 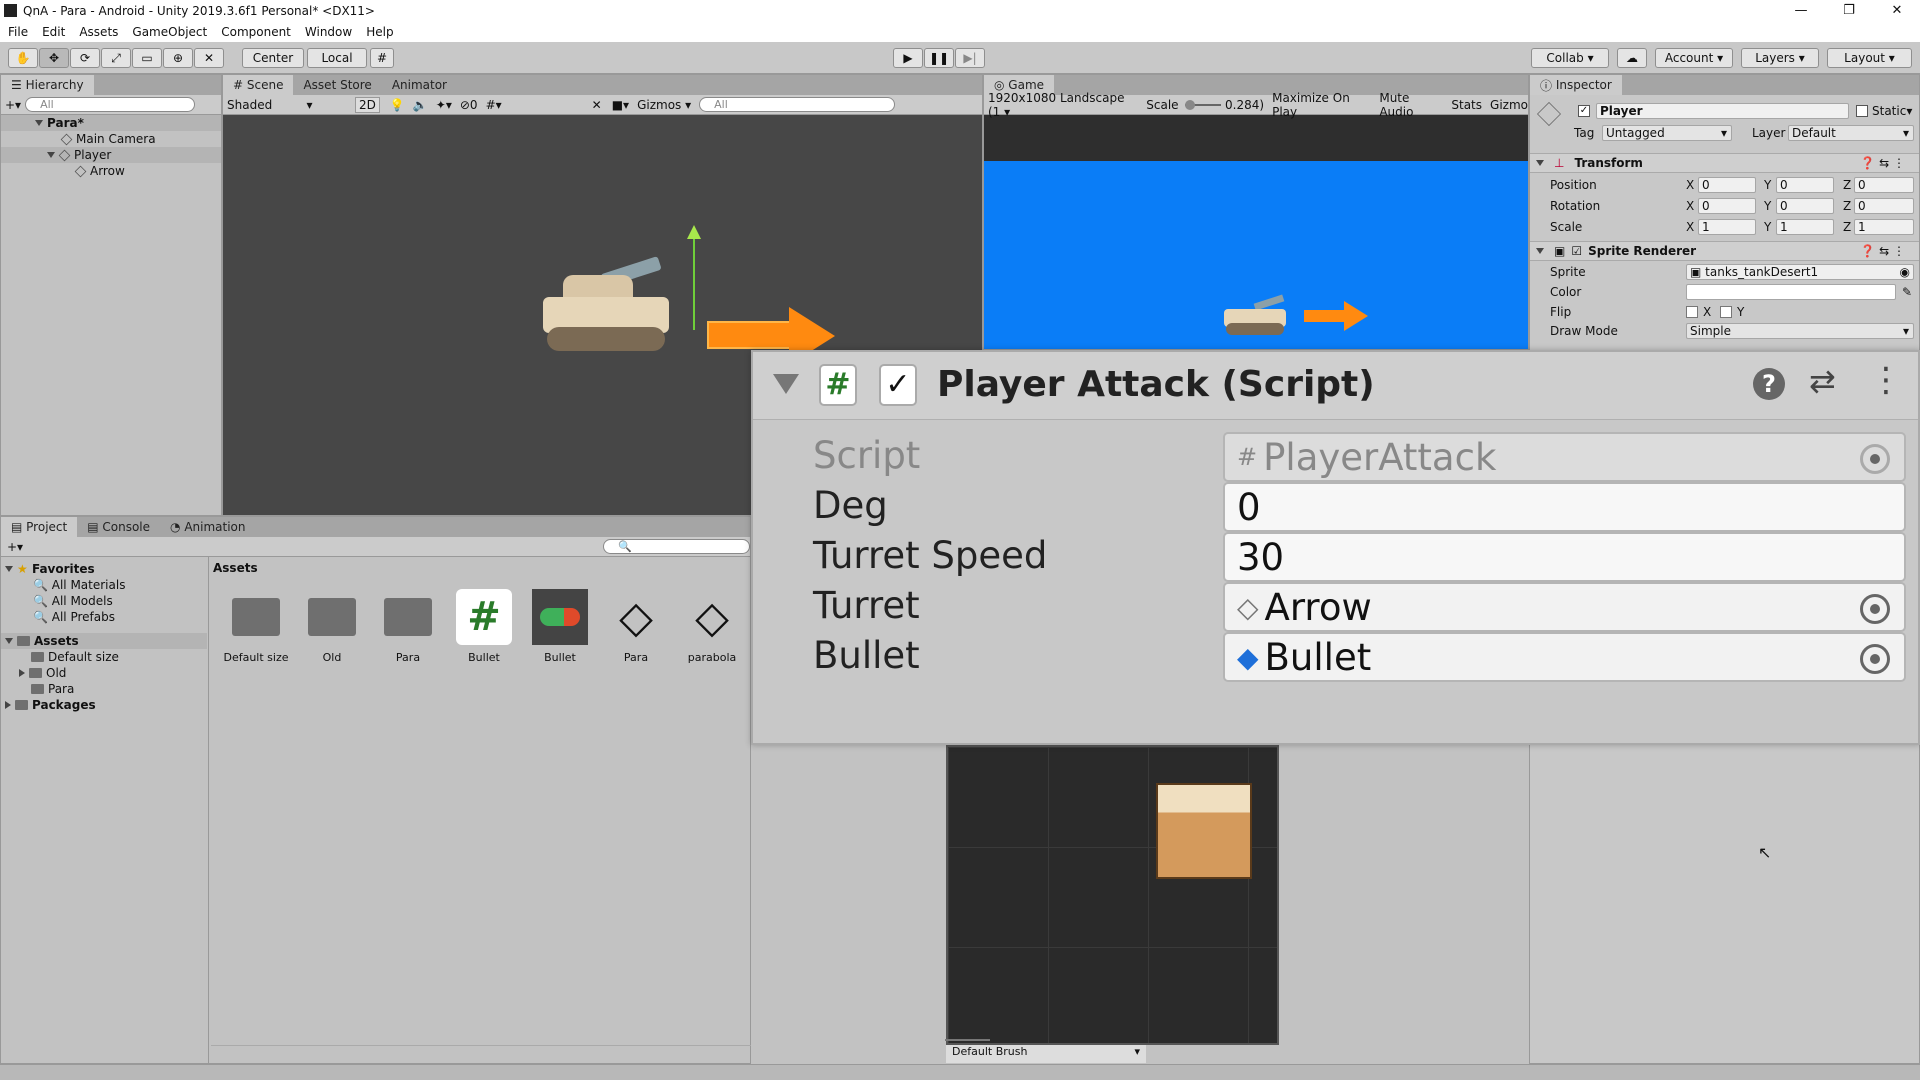 What do you see at coordinates (1564, 557) in the screenshot?
I see `turret-speed-field: 30` at bounding box center [1564, 557].